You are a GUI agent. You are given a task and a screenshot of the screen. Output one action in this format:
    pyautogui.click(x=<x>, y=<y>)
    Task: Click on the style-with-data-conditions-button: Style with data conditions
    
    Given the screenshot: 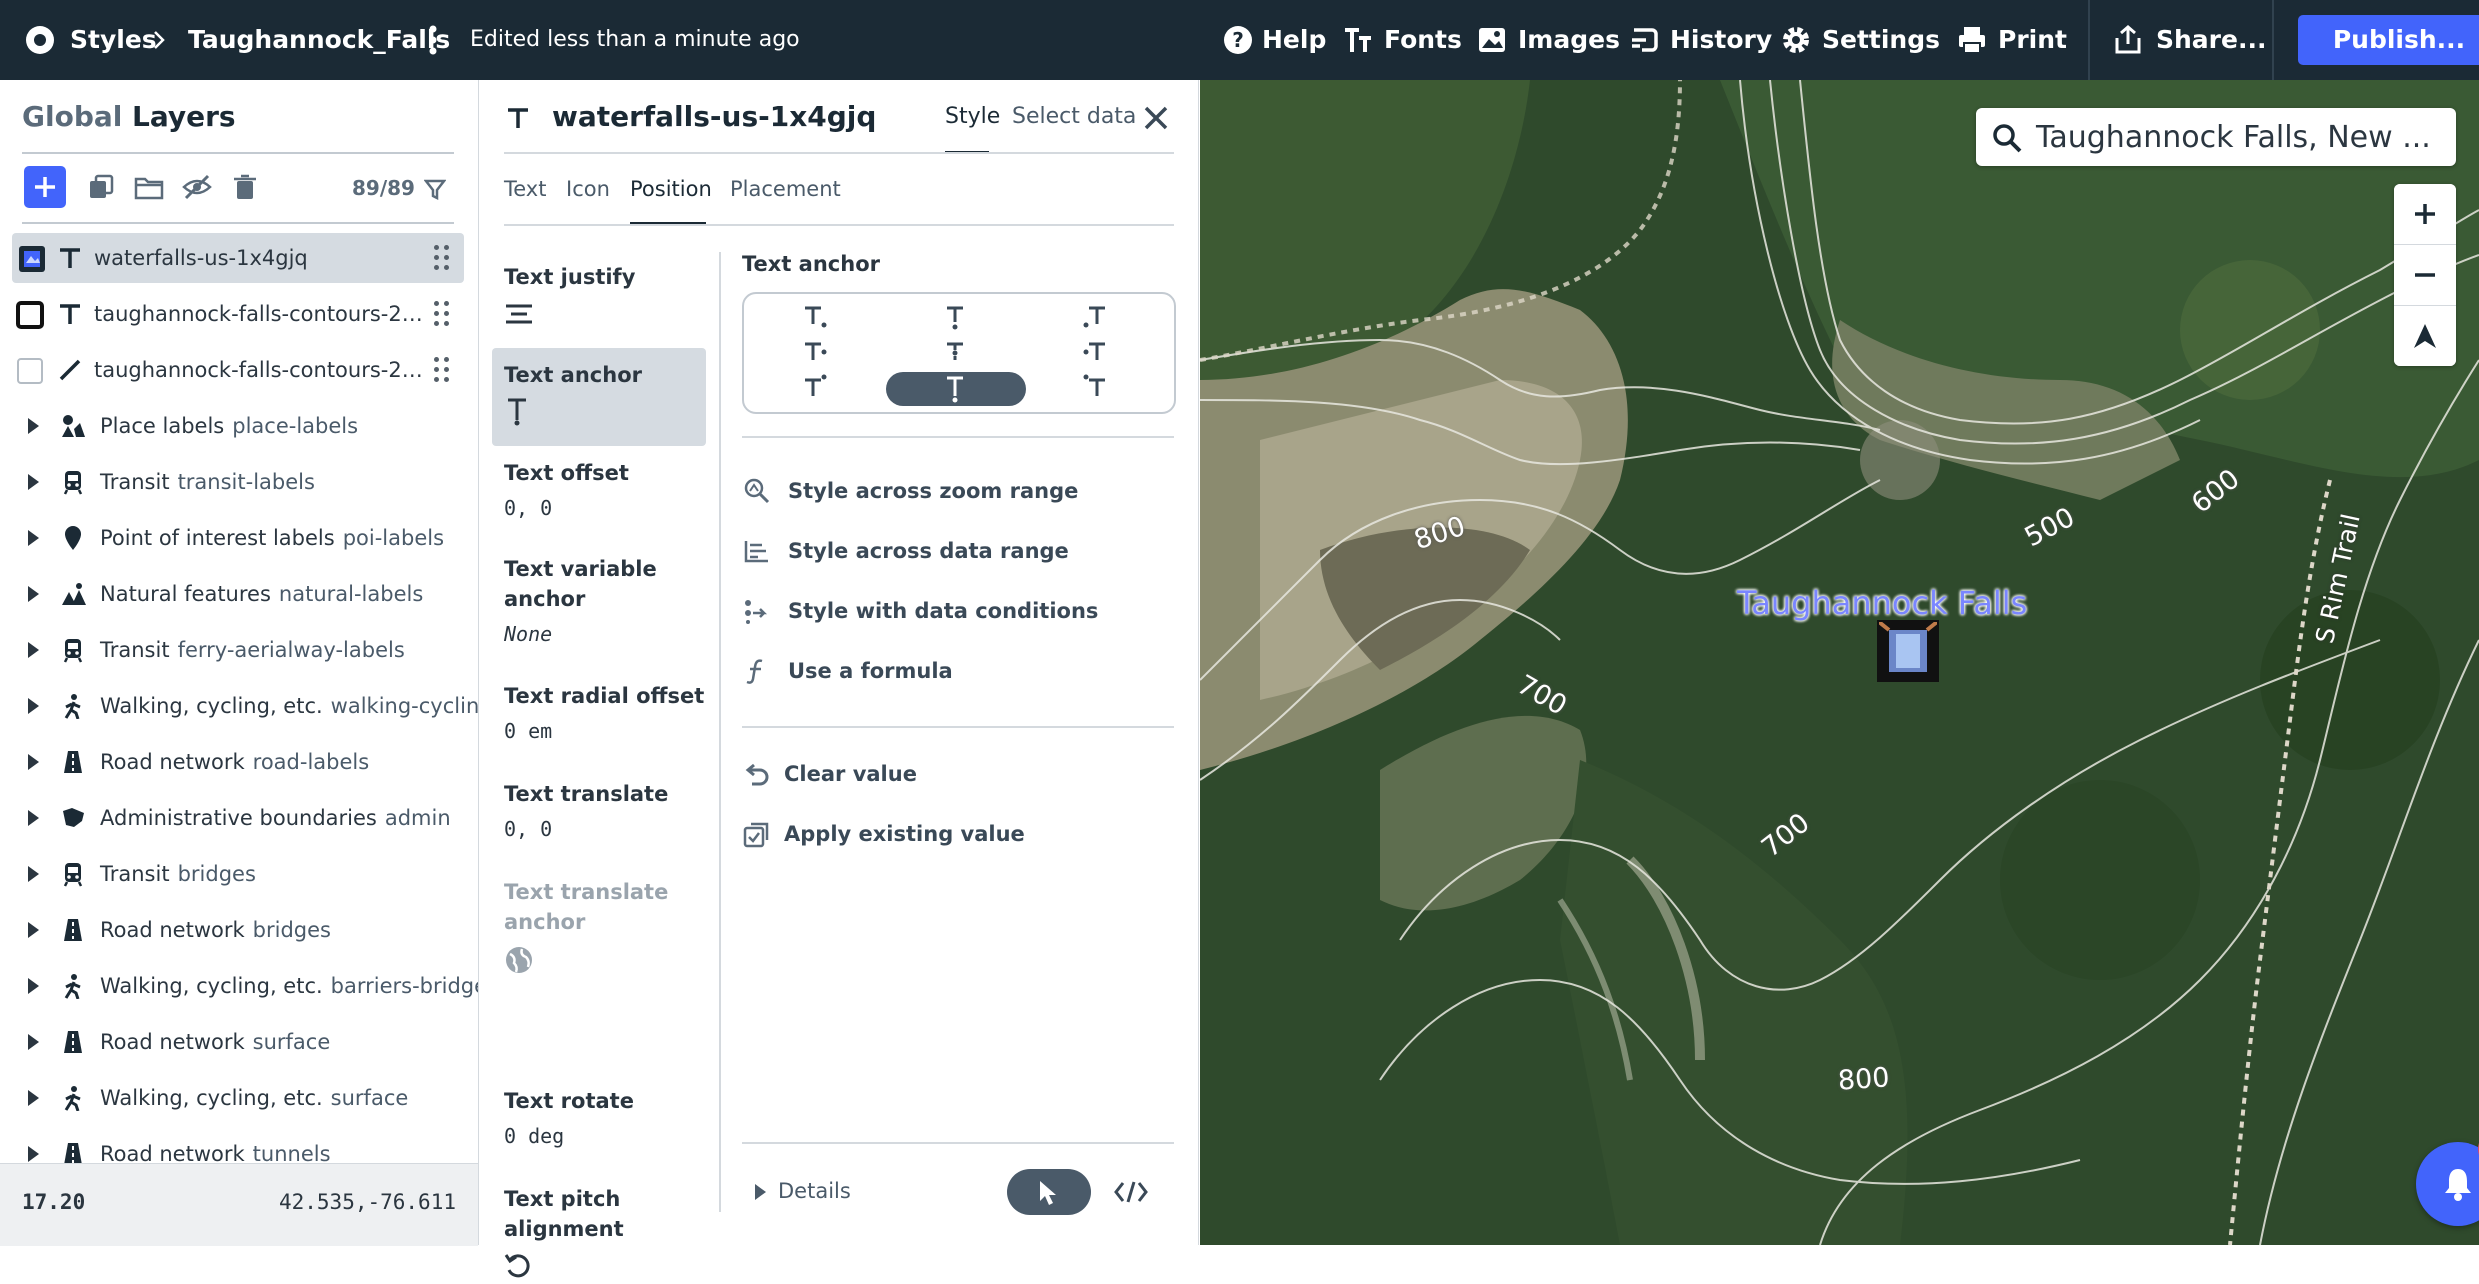 What is the action you would take?
    pyautogui.click(x=920, y=611)
    